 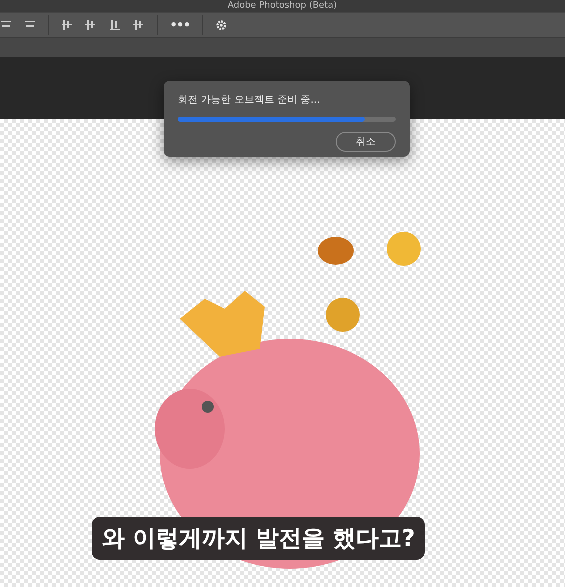 What do you see at coordinates (259, 538) in the screenshot?
I see `subtitle-caption: 와 이렇게까지 발전을 했다고?` at bounding box center [259, 538].